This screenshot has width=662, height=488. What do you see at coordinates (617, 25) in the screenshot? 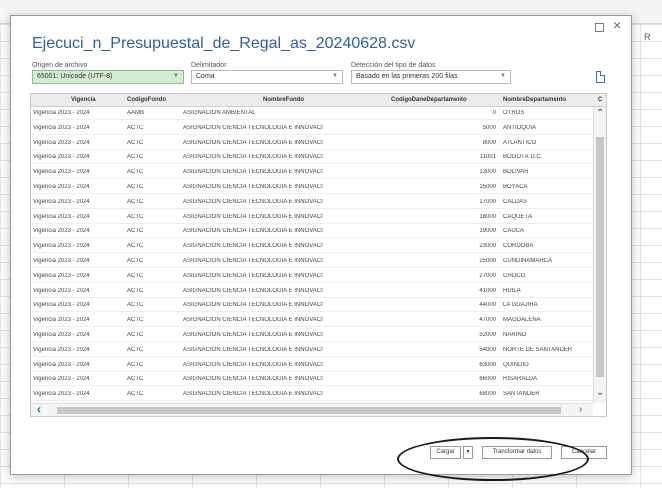
I see `close-icon: ×` at bounding box center [617, 25].